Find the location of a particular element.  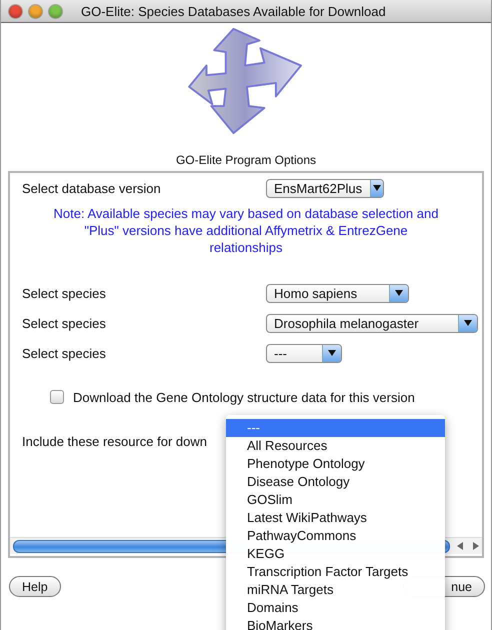

help-button: Help is located at coordinates (35, 586).